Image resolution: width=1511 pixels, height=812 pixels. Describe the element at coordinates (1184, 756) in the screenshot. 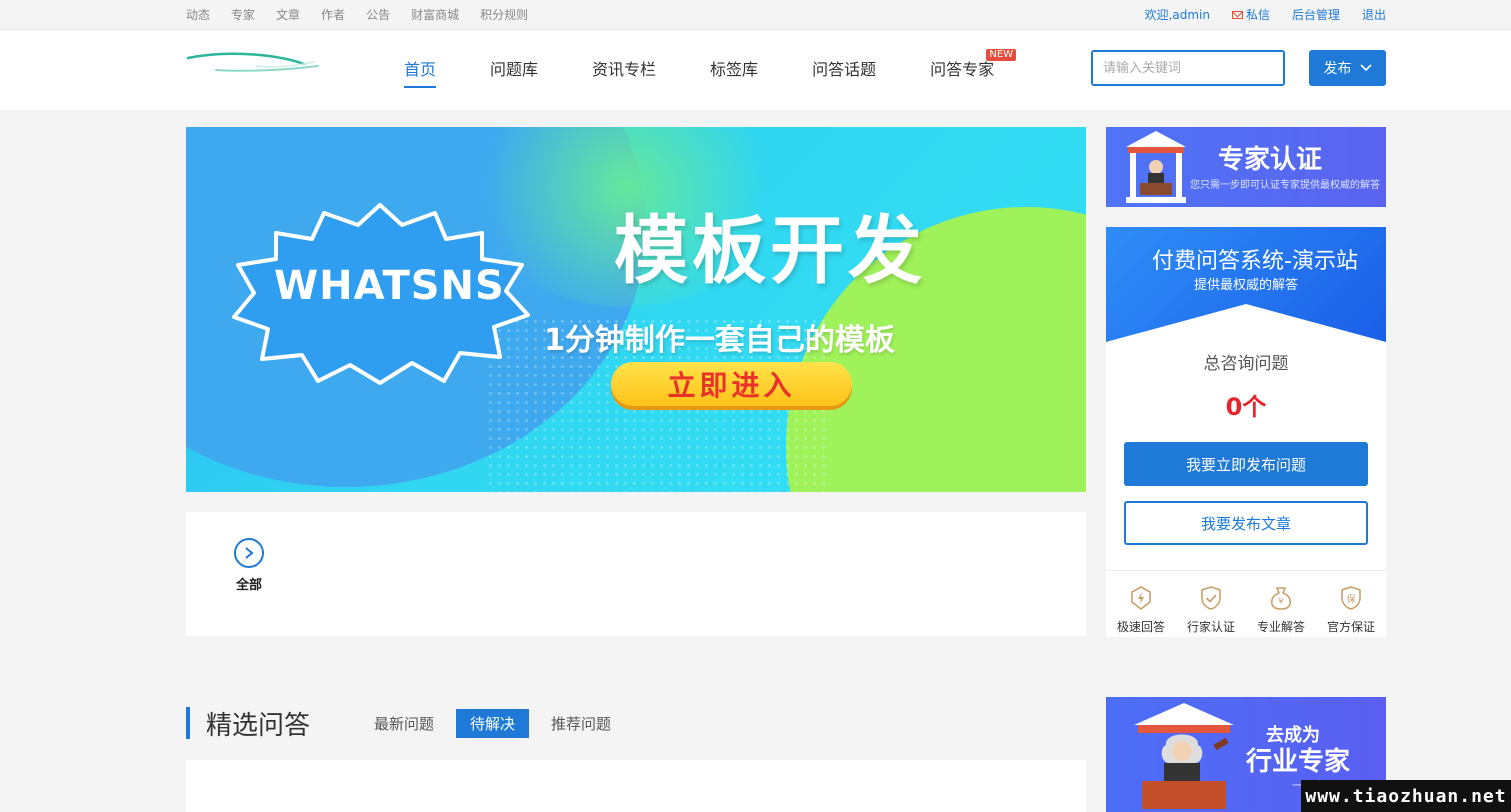

I see `judge-icon` at that location.